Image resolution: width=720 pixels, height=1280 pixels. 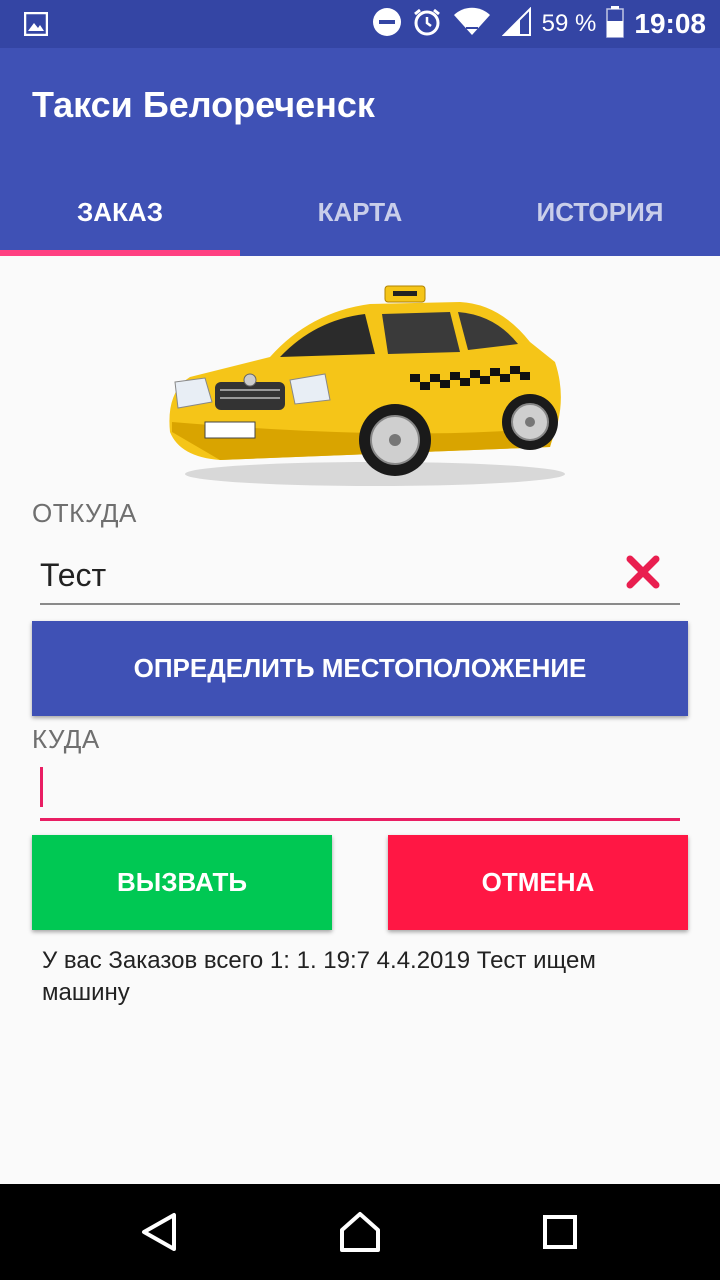 What do you see at coordinates (120, 253) in the screenshot?
I see `tab-indicator` at bounding box center [120, 253].